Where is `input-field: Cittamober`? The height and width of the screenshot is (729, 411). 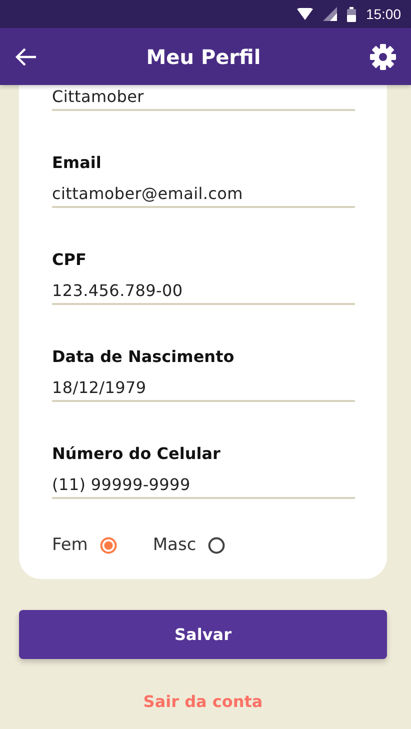
input-field: Cittamober is located at coordinates (203, 98).